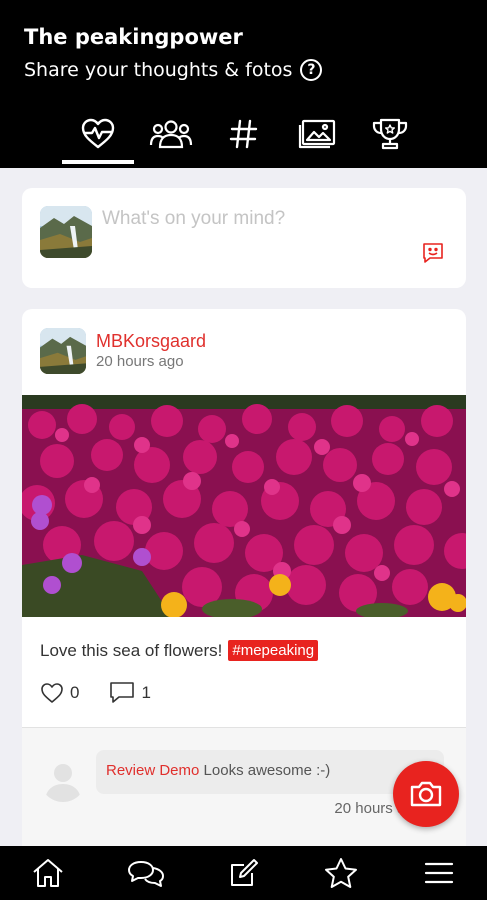 Image resolution: width=487 pixels, height=900 pixels. Describe the element at coordinates (151, 341) in the screenshot. I see `post-author: MBKorsgaard` at that location.